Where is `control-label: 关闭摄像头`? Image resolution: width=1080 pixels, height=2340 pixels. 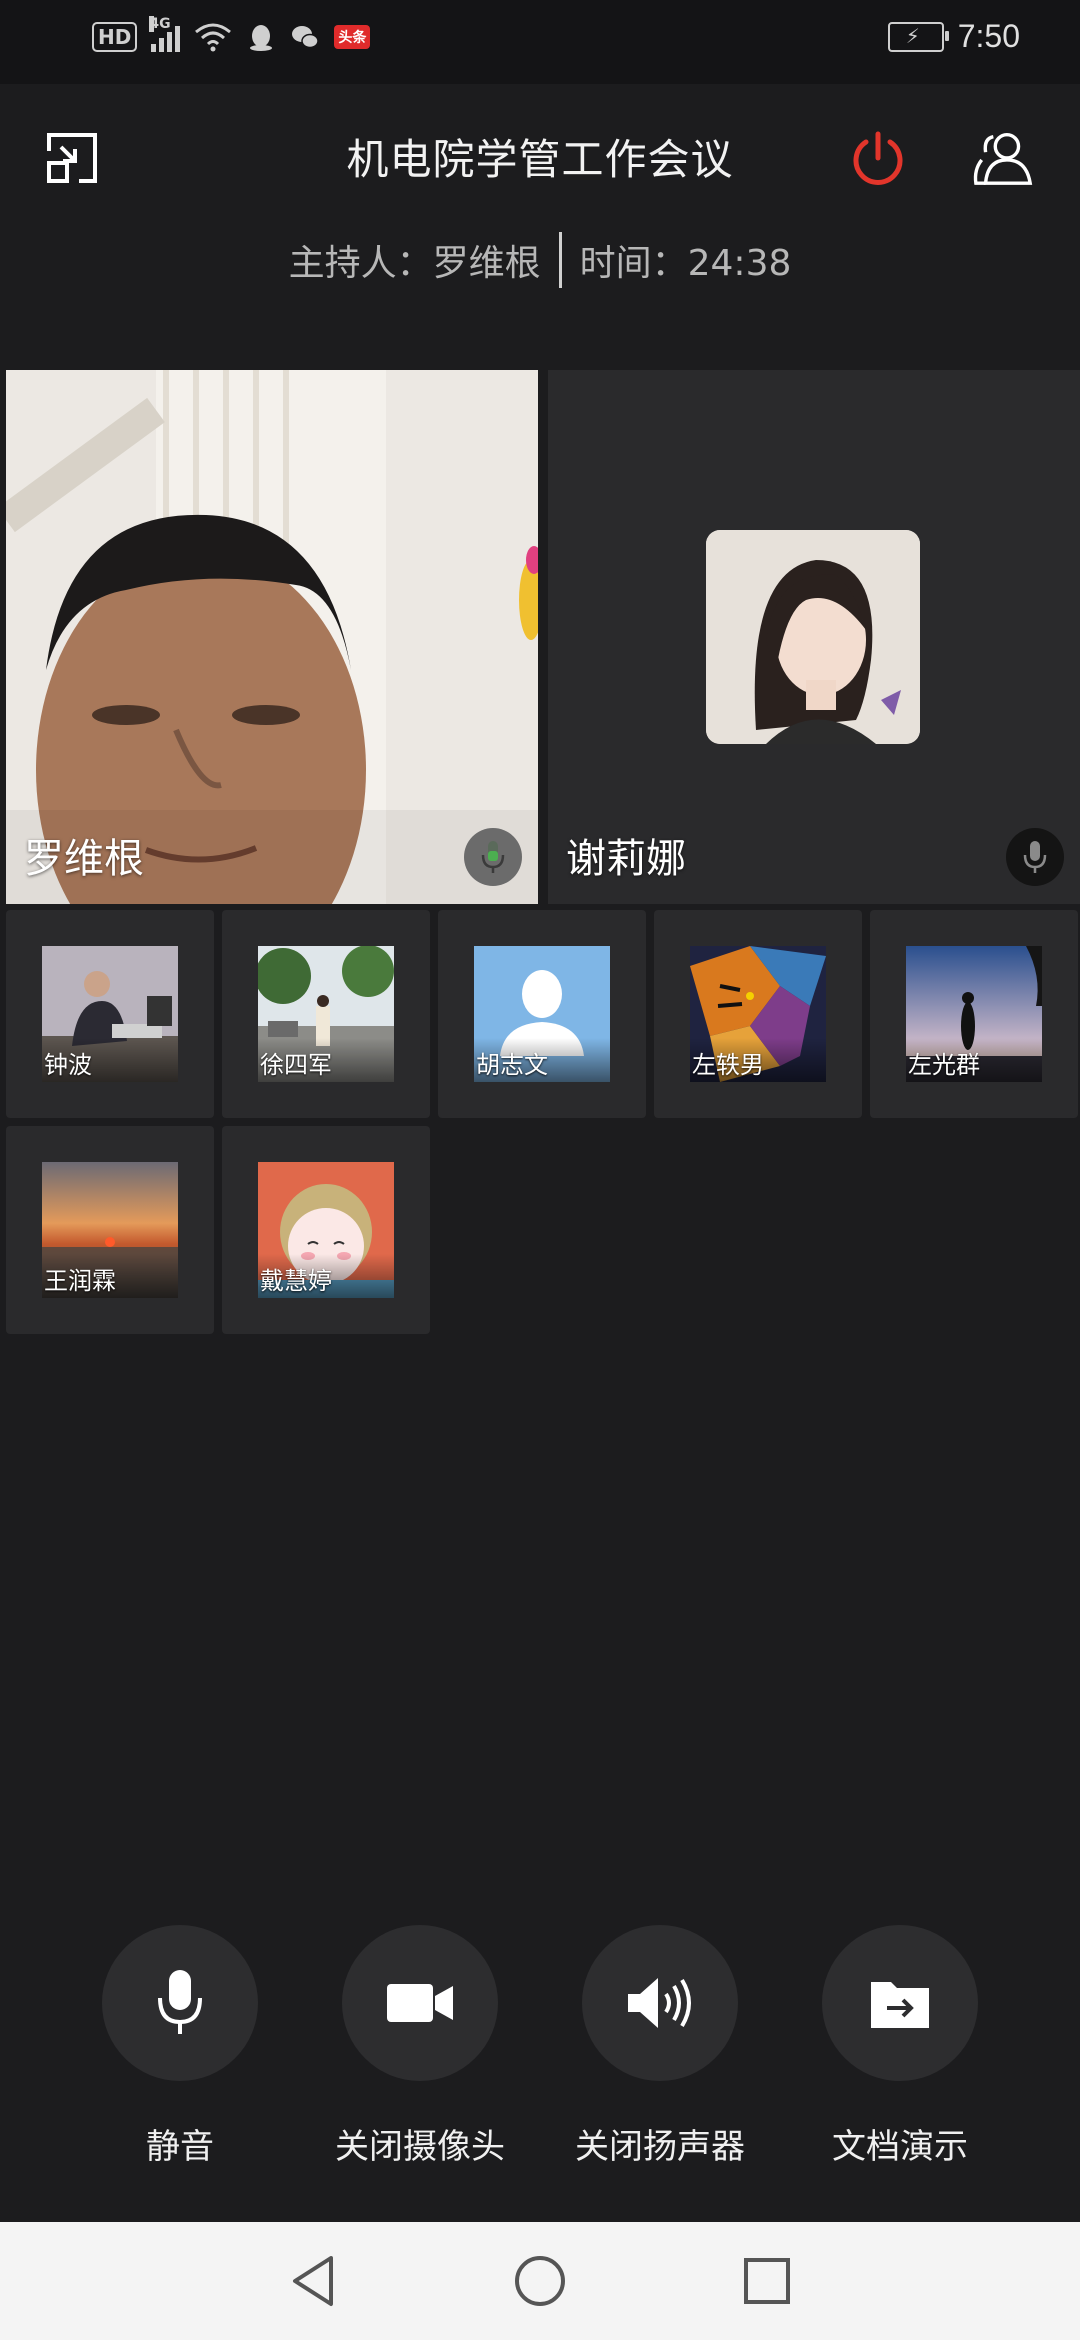 control-label: 关闭摄像头 is located at coordinates (420, 2147).